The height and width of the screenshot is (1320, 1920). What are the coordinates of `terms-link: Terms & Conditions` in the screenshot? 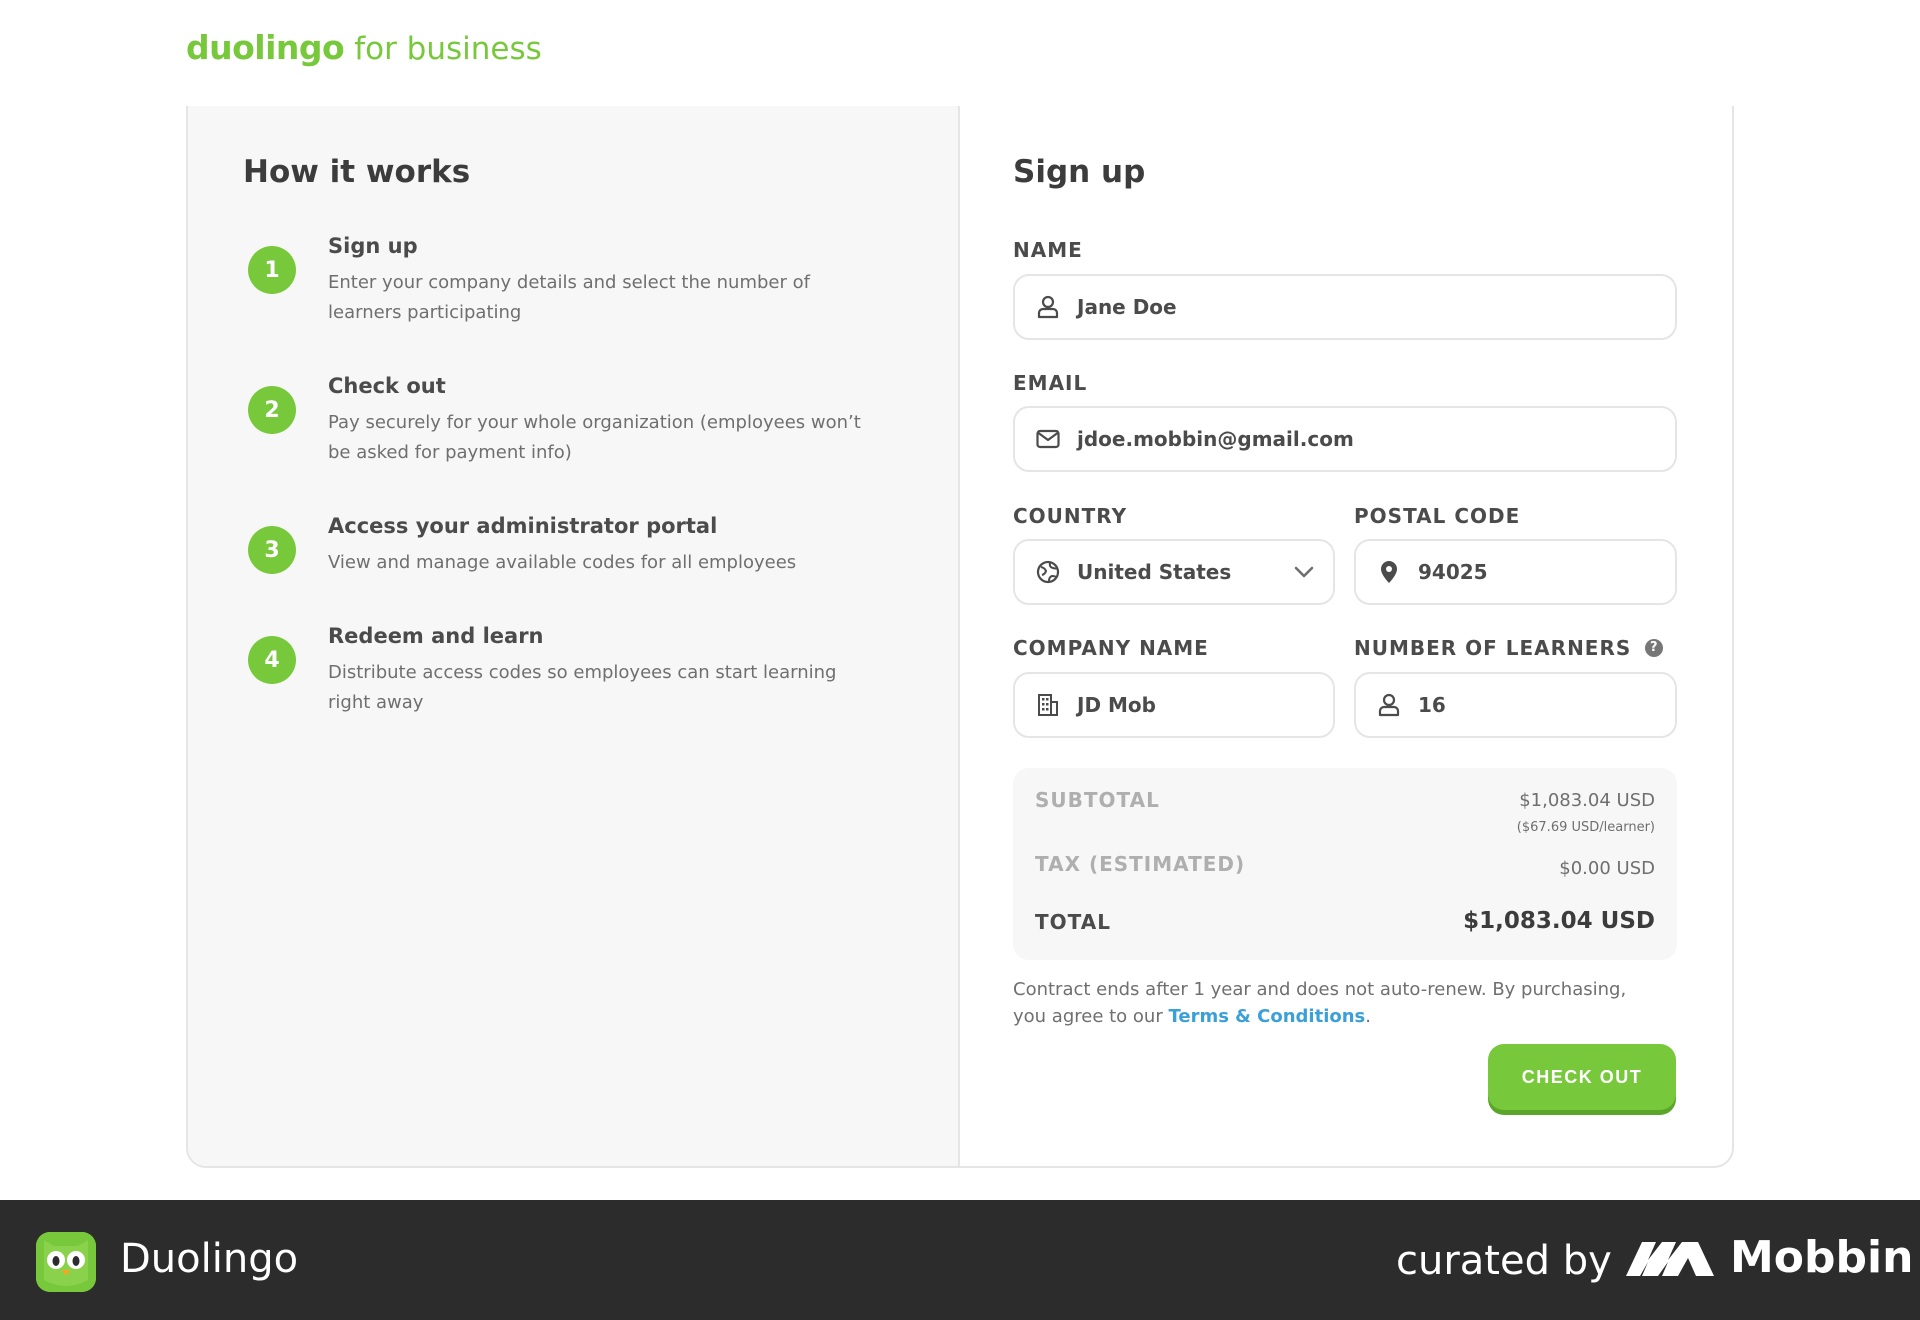 It's located at (1266, 1016).